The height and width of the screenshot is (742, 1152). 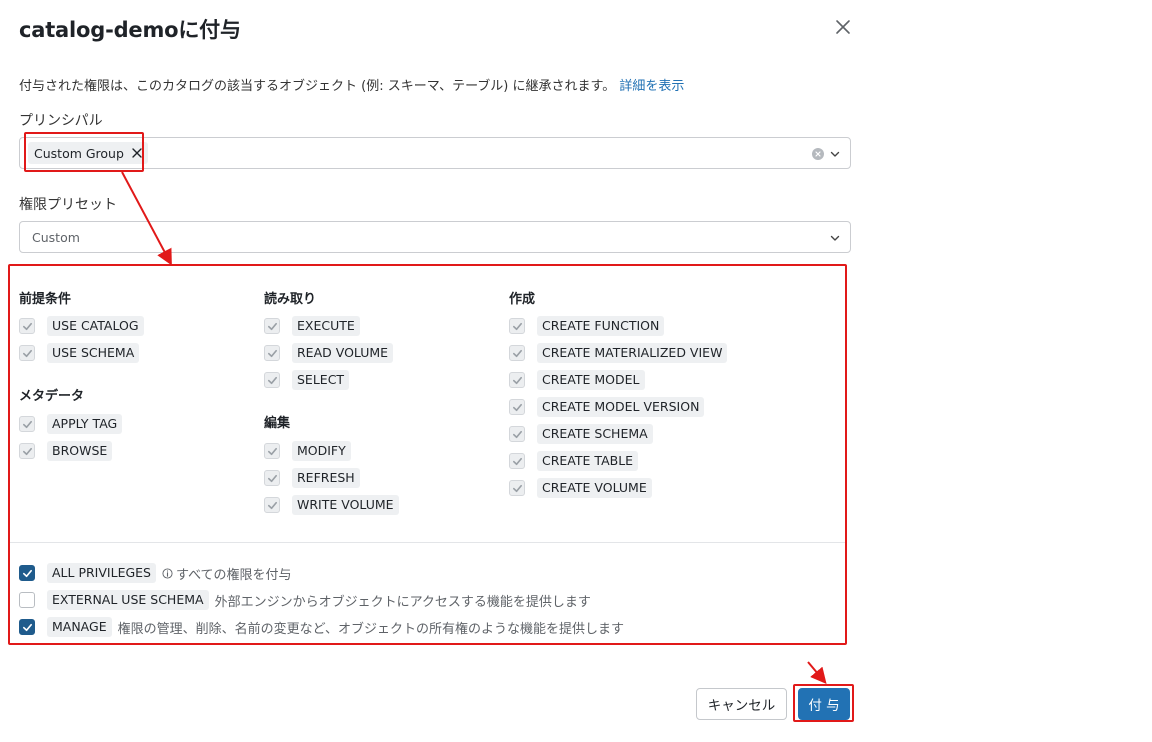 What do you see at coordinates (817, 673) in the screenshot?
I see `arrow-to-grant` at bounding box center [817, 673].